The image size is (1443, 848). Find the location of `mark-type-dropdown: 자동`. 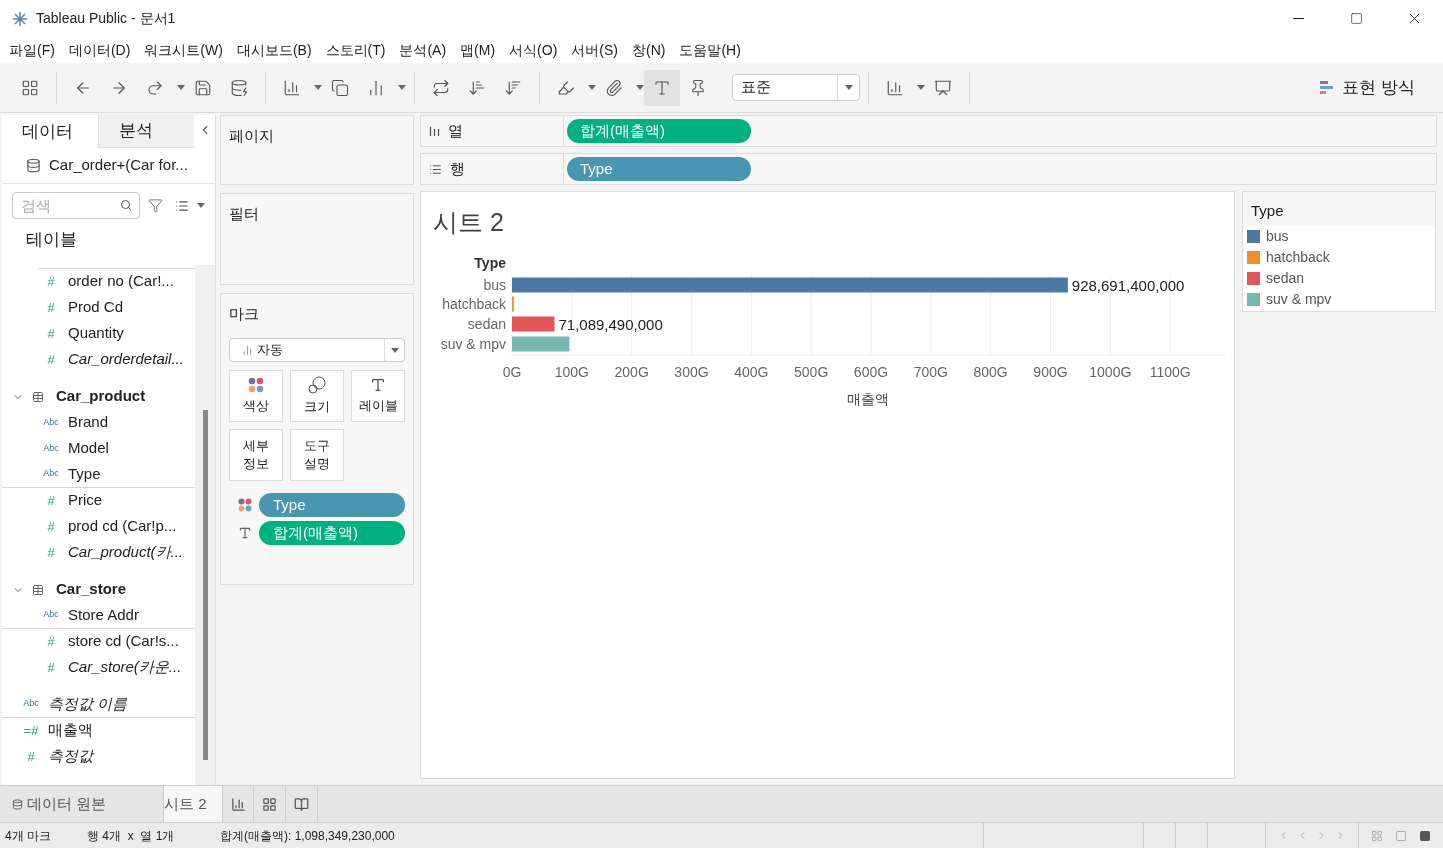

mark-type-dropdown: 자동 is located at coordinates (317, 350).